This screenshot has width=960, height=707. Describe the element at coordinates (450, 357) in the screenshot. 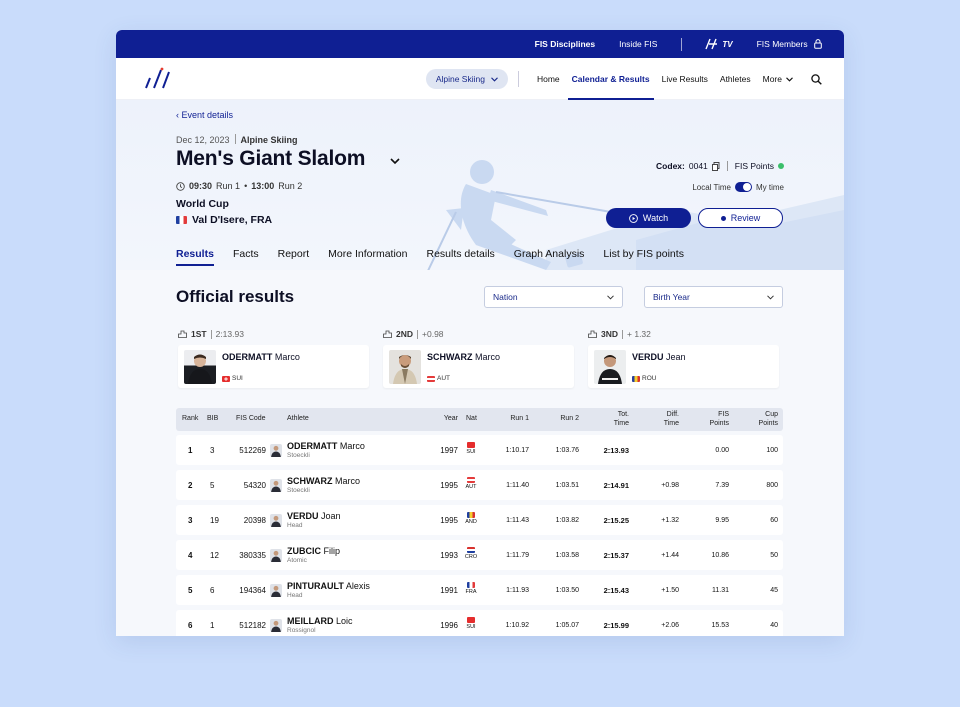

I see `athlete-last-name: SCHWARZ` at that location.